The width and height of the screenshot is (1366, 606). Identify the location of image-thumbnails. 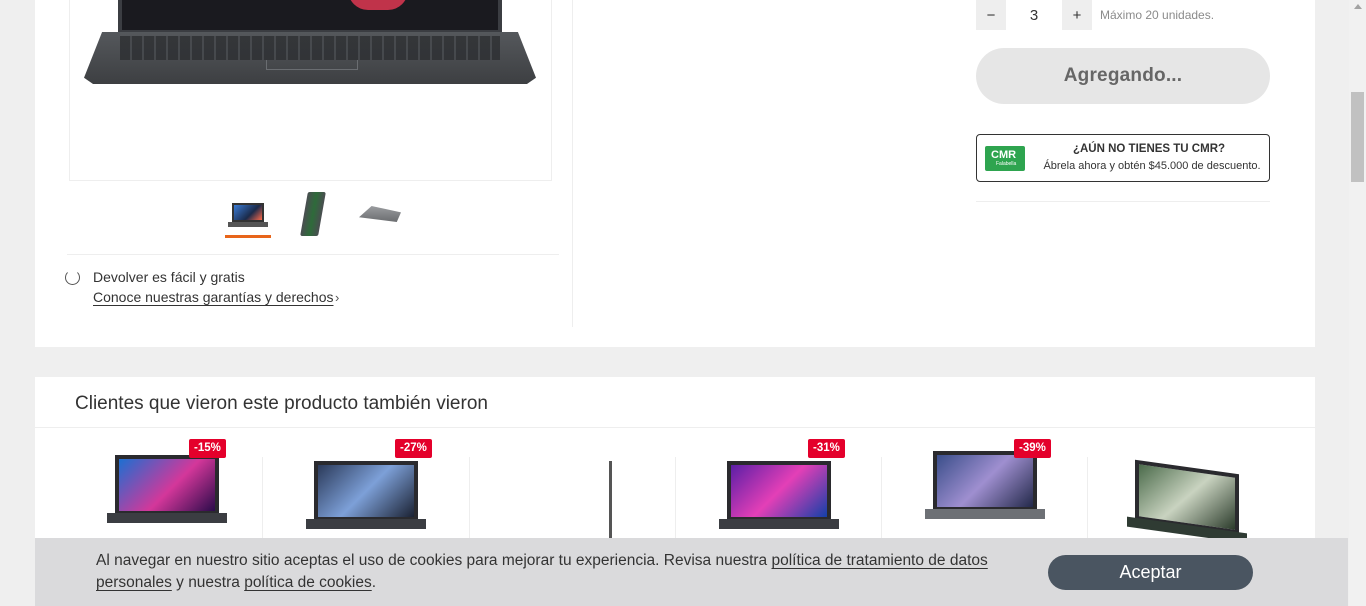
(314, 215).